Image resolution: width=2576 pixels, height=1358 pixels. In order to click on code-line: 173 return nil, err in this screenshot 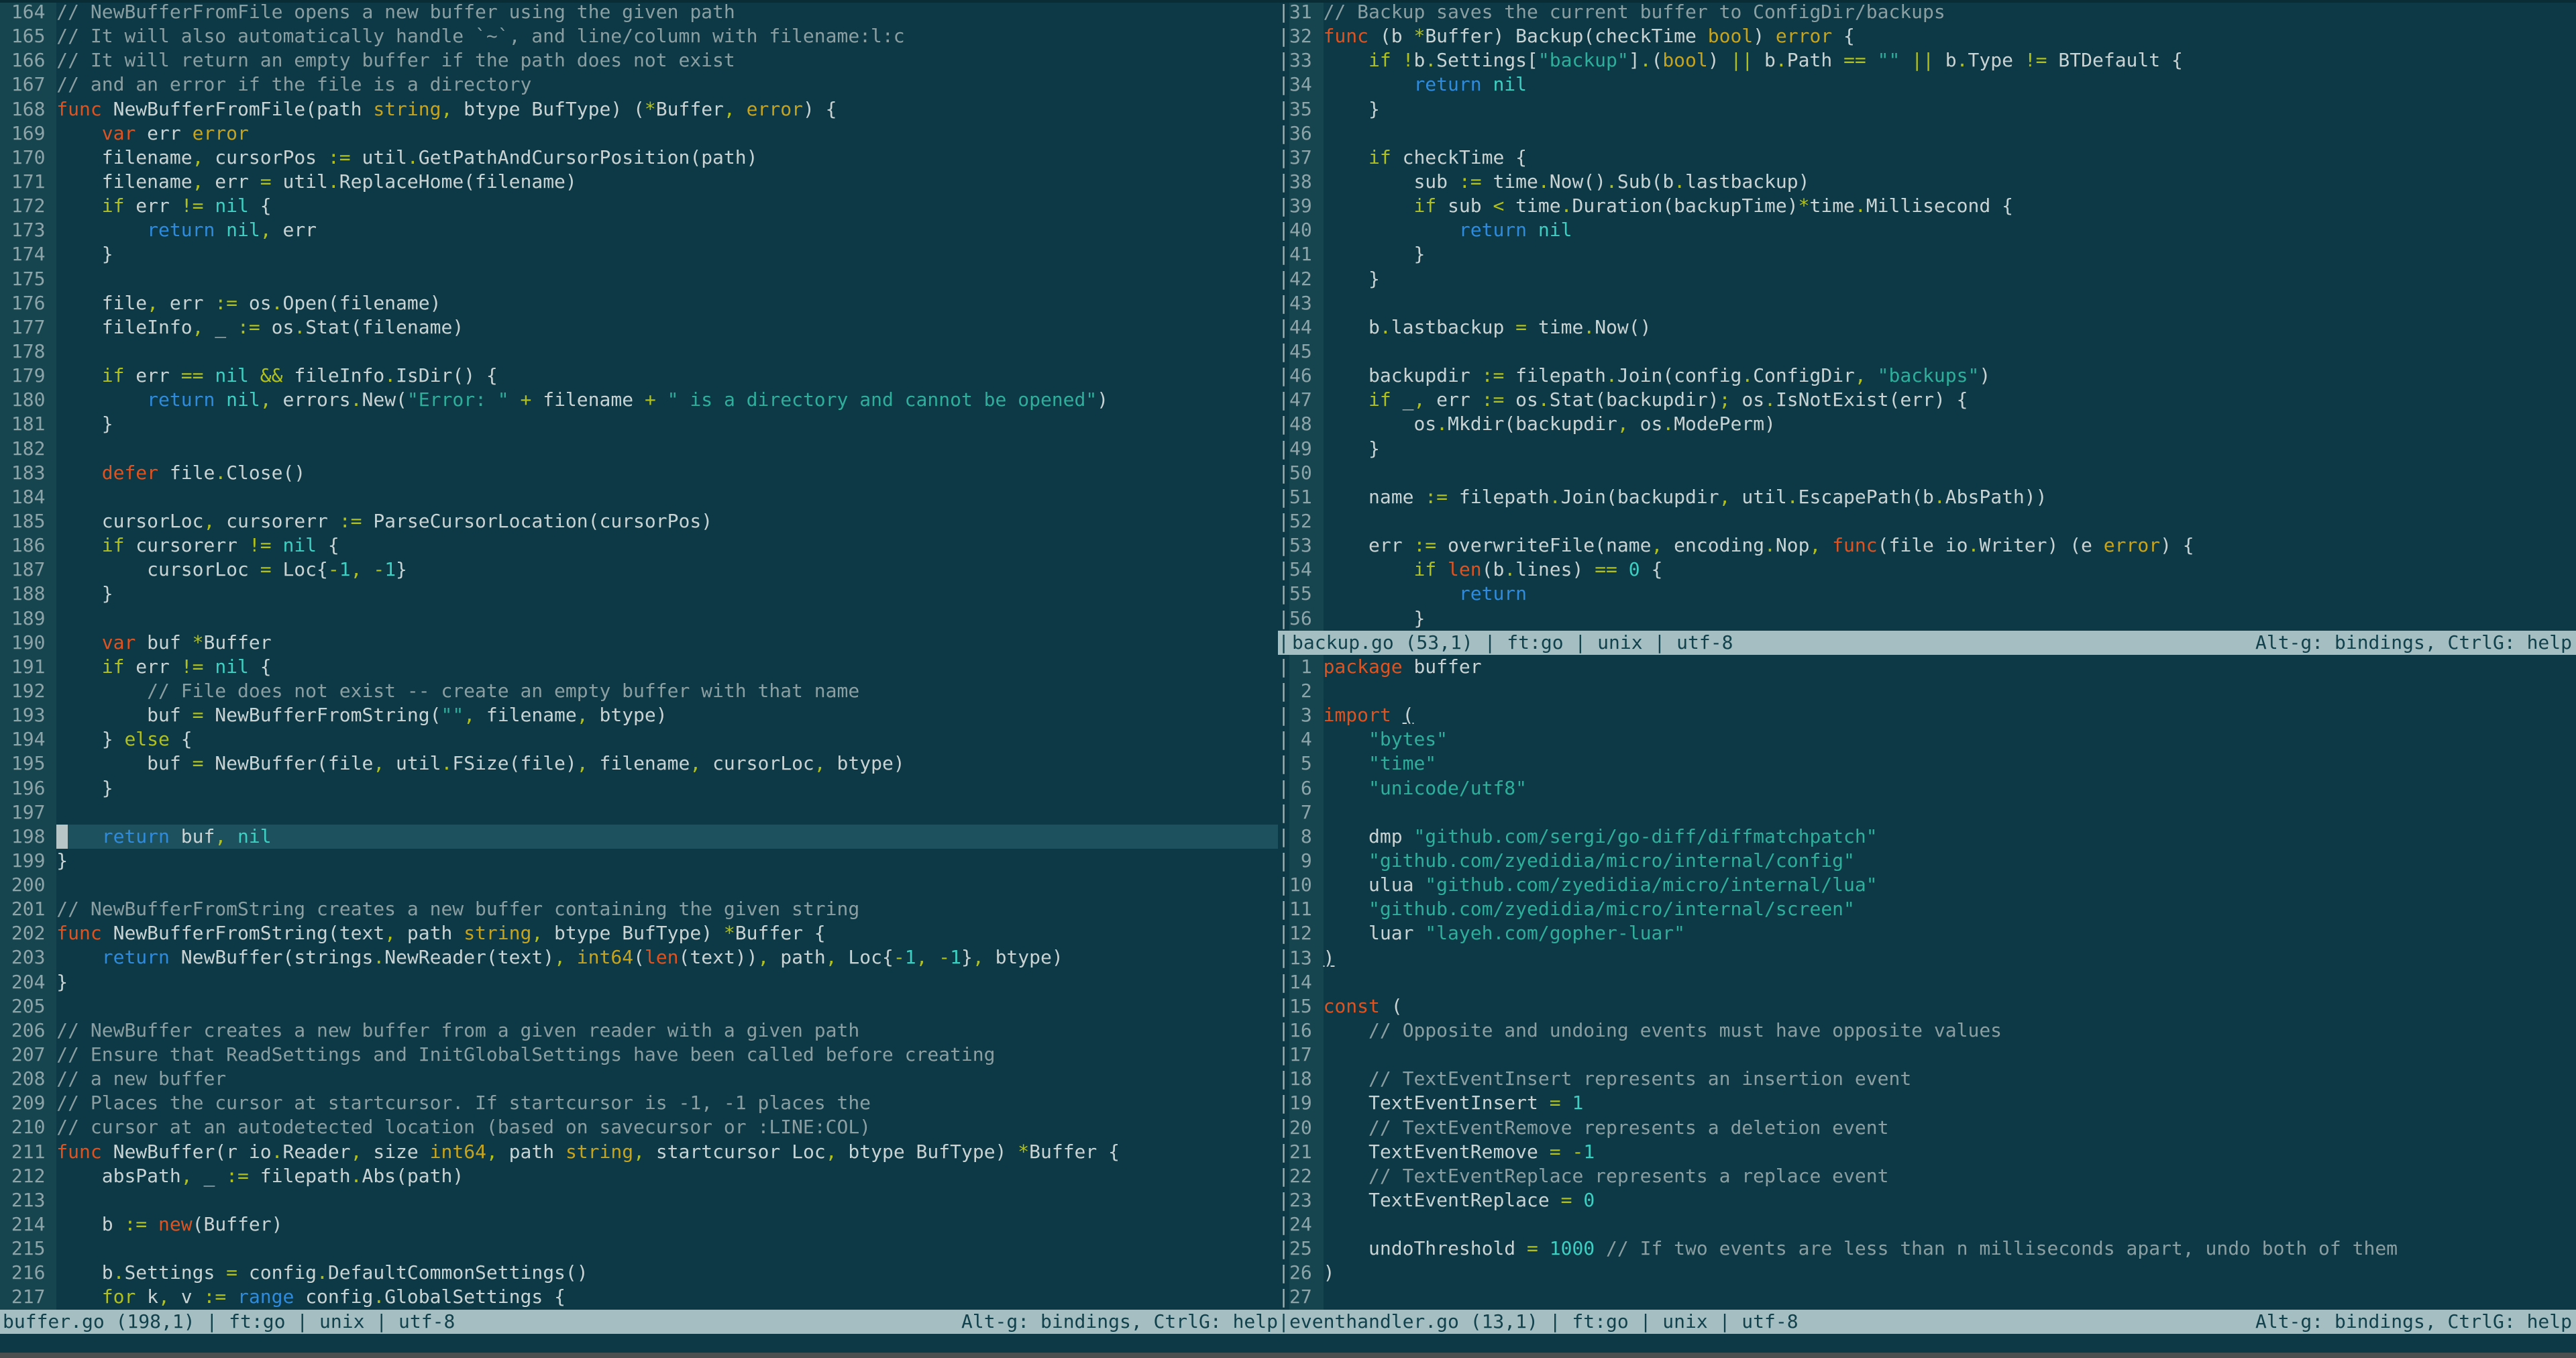, I will do `click(639, 231)`.